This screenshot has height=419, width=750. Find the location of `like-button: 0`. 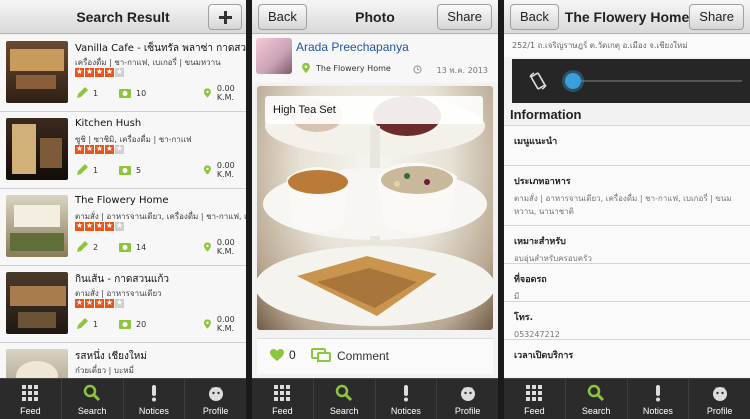

like-button: 0 is located at coordinates (282, 355).